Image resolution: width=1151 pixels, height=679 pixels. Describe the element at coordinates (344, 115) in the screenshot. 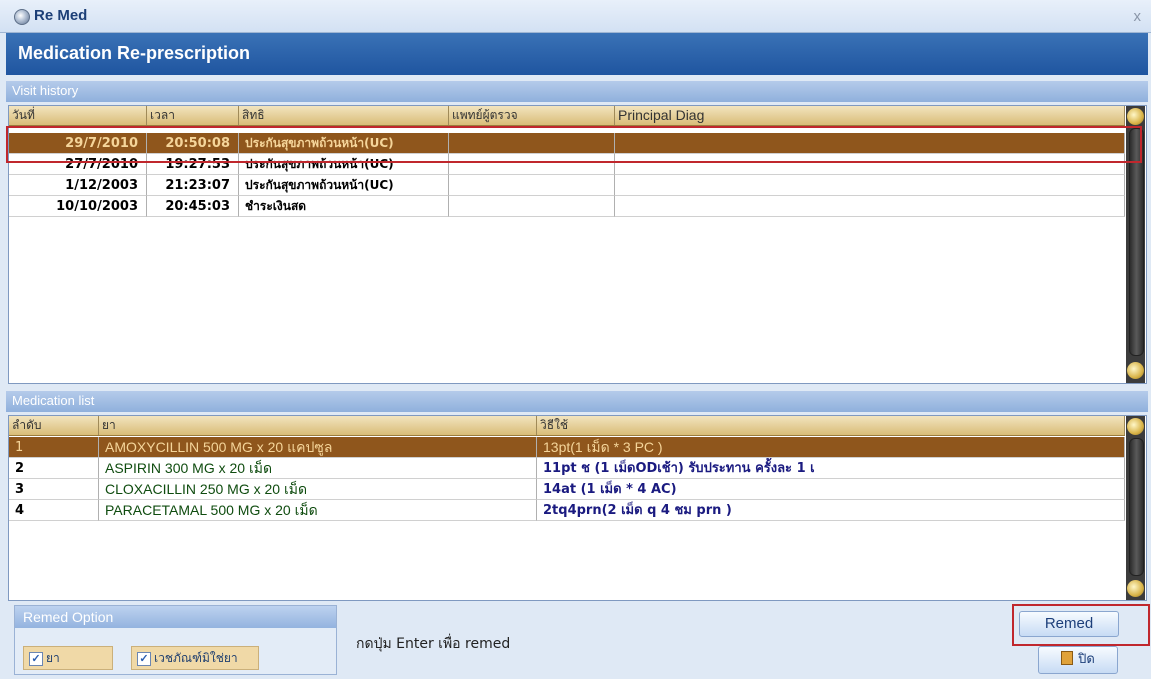

I see `col-right: สิทธิ` at that location.